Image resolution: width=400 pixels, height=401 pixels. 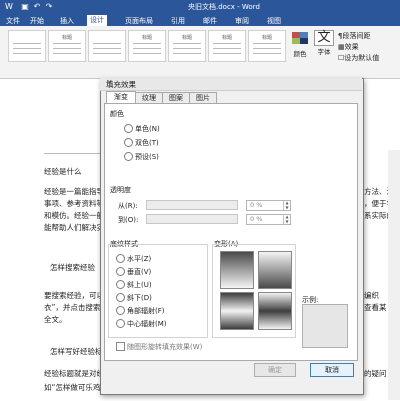 What do you see at coordinates (332, 370) in the screenshot?
I see `cancel-button: 取消` at bounding box center [332, 370].